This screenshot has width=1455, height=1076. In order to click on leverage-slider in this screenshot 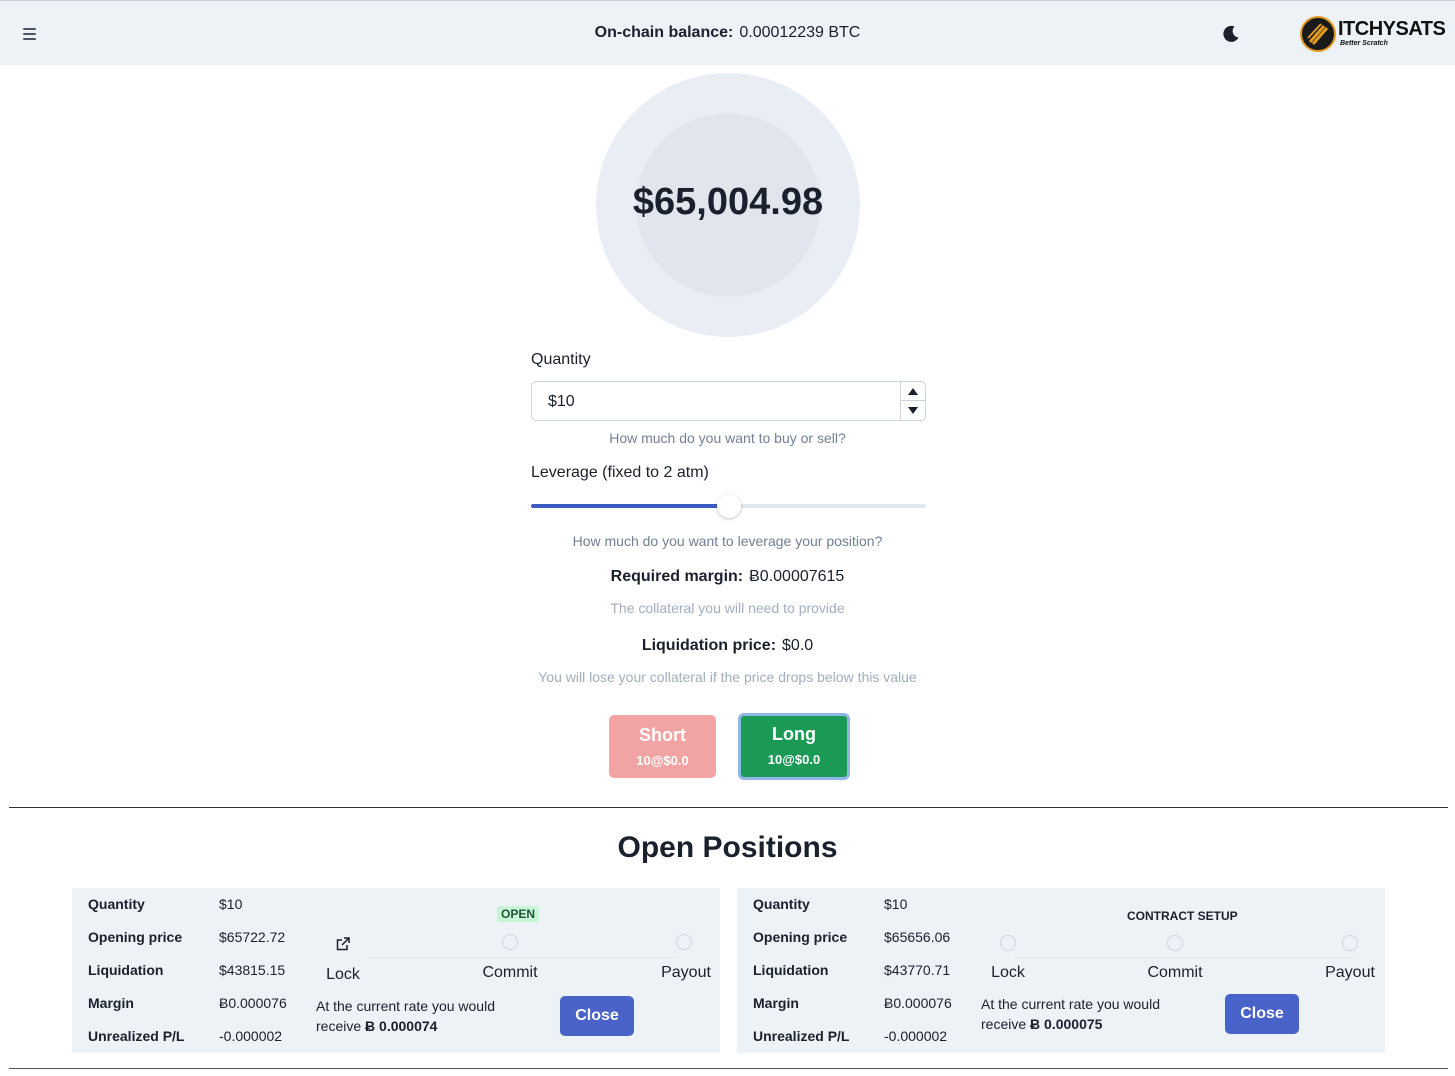, I will do `click(728, 506)`.